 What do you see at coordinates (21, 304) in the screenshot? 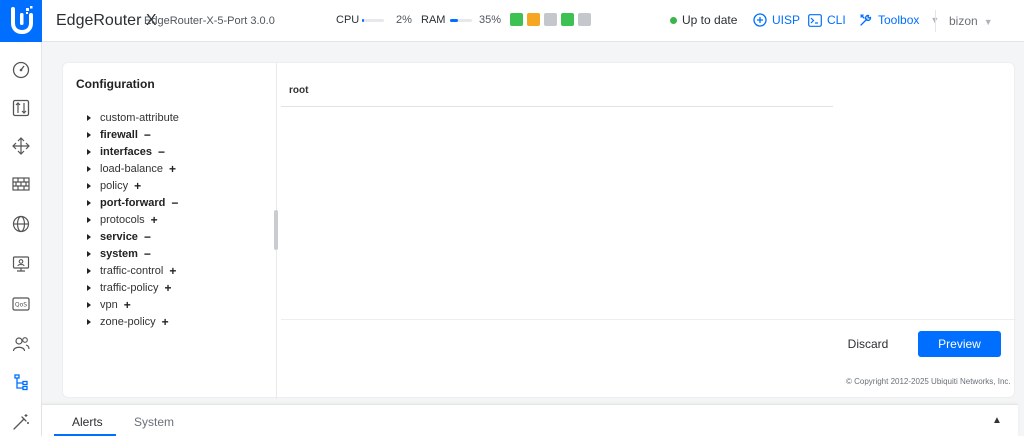
I see `qos-icon: QoS` at bounding box center [21, 304].